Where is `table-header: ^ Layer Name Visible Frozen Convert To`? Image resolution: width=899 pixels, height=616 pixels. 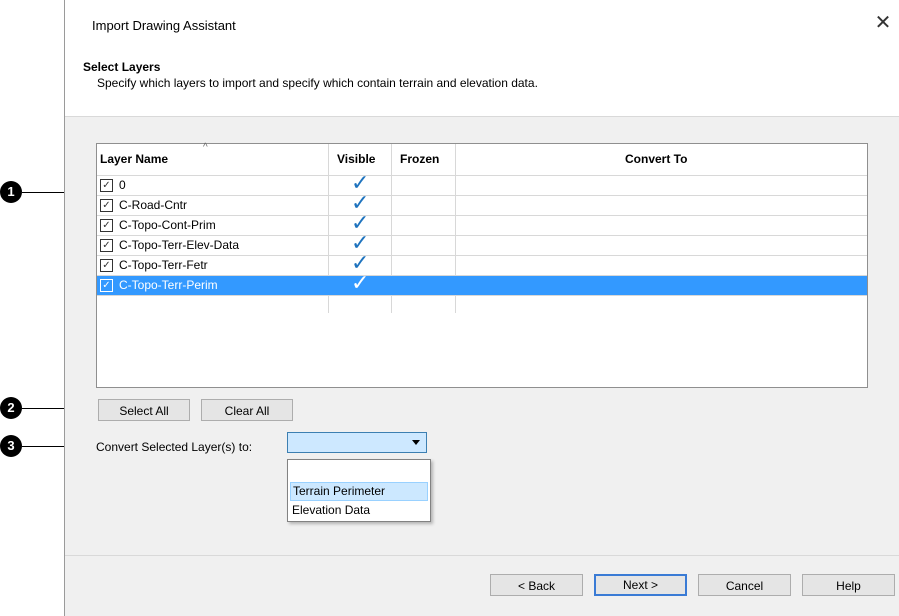
table-header: ^ Layer Name Visible Frozen Convert To is located at coordinates (482, 155).